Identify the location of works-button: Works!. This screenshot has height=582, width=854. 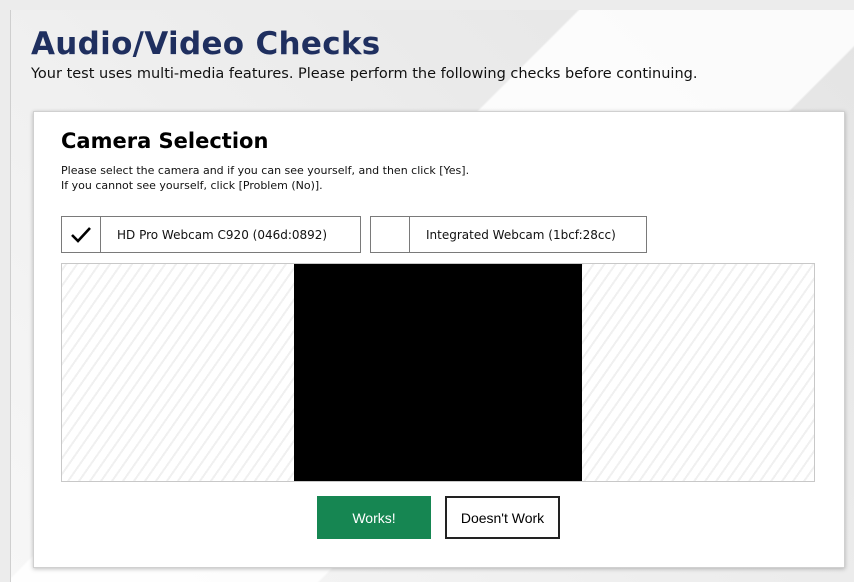
(374, 517).